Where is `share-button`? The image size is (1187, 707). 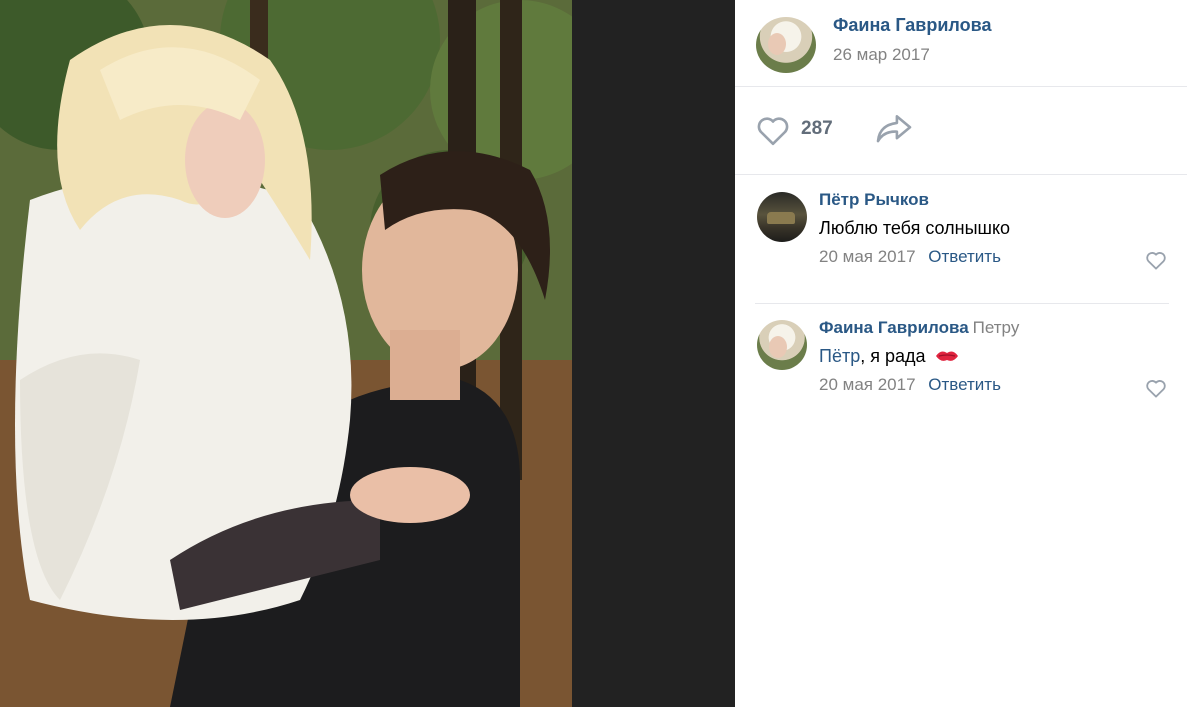 share-button is located at coordinates (895, 130).